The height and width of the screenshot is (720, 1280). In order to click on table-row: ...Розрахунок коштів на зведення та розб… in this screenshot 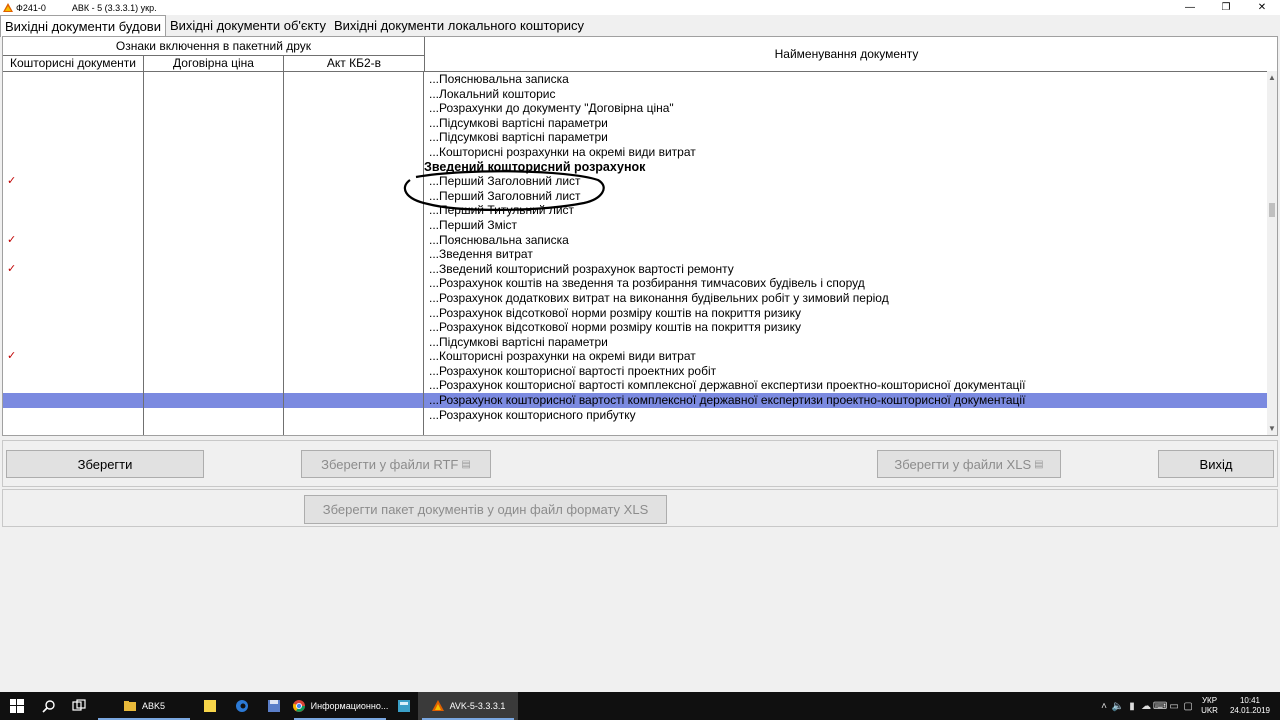, I will do `click(636, 283)`.